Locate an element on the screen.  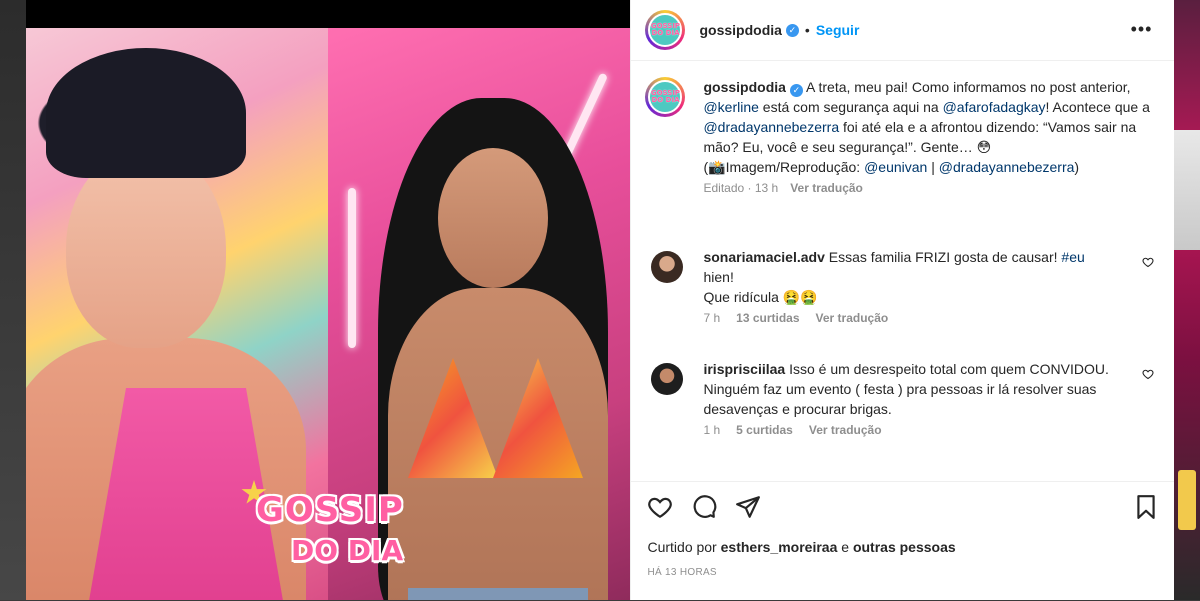
more-options-icon: ••• is located at coordinates (1142, 29).